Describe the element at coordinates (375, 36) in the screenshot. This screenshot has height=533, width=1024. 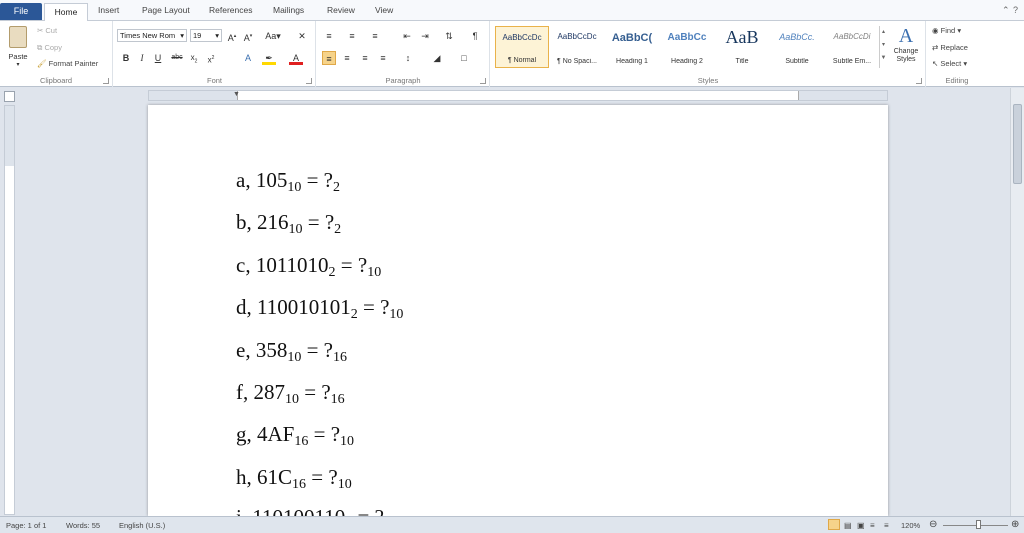
I see `multilevel-list-icon: ≡` at that location.